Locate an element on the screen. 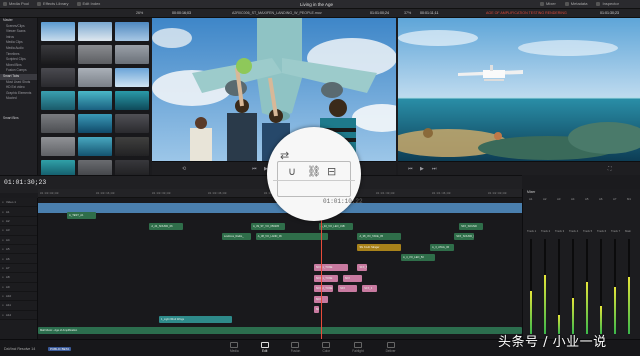 The width and height of the screenshot is (640, 356). media-thumbnail: ADRIEL_AIR_A_01 is located at coordinates (95, 77).